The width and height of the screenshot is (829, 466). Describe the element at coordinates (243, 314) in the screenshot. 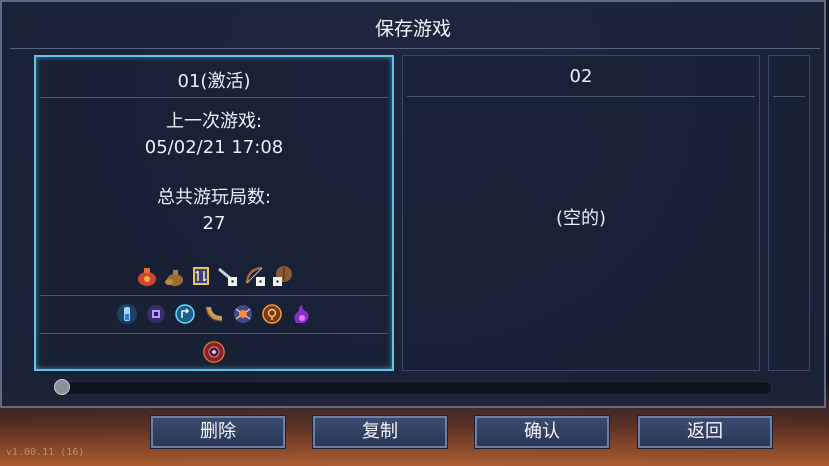

I see `spider-orb-icon` at that location.